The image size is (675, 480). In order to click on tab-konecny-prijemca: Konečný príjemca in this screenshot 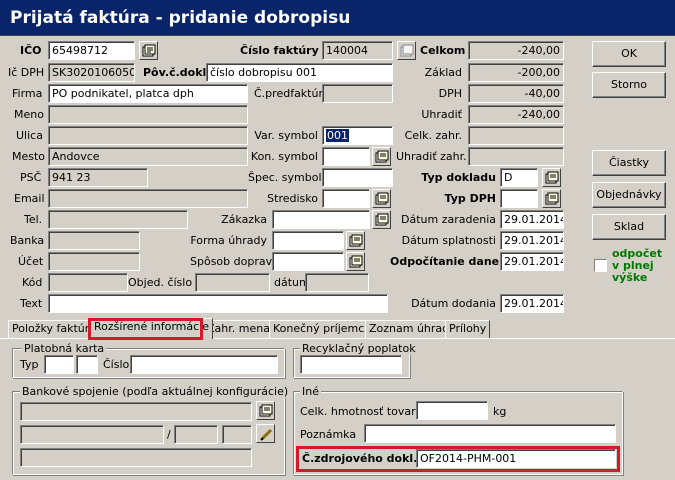, I will do `click(322, 329)`.